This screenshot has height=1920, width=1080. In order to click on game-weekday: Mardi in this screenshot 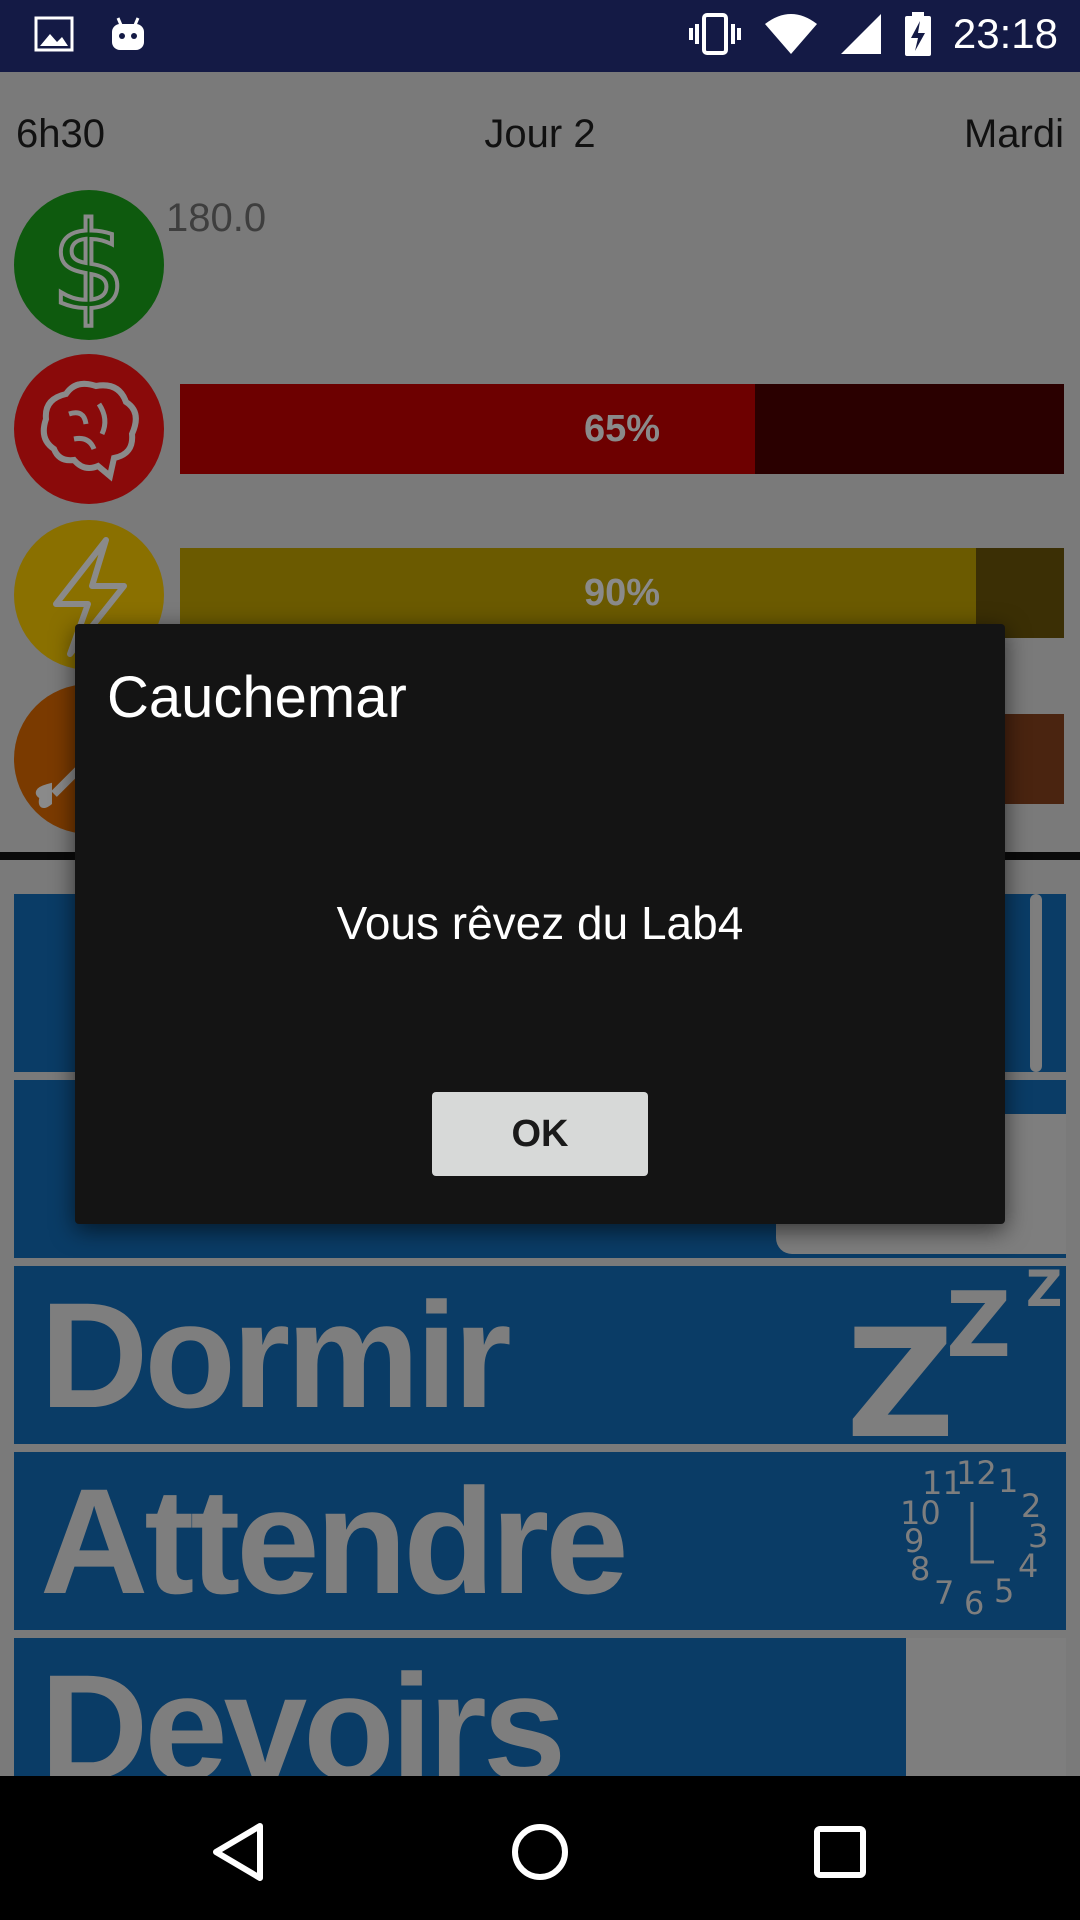, I will do `click(1013, 134)`.